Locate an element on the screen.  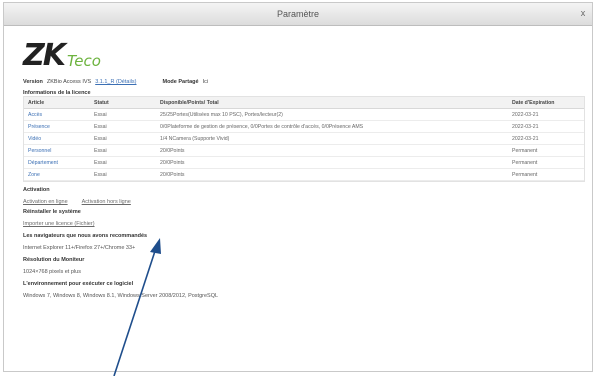
logo-sub: Teco is located at coordinates (84, 61).